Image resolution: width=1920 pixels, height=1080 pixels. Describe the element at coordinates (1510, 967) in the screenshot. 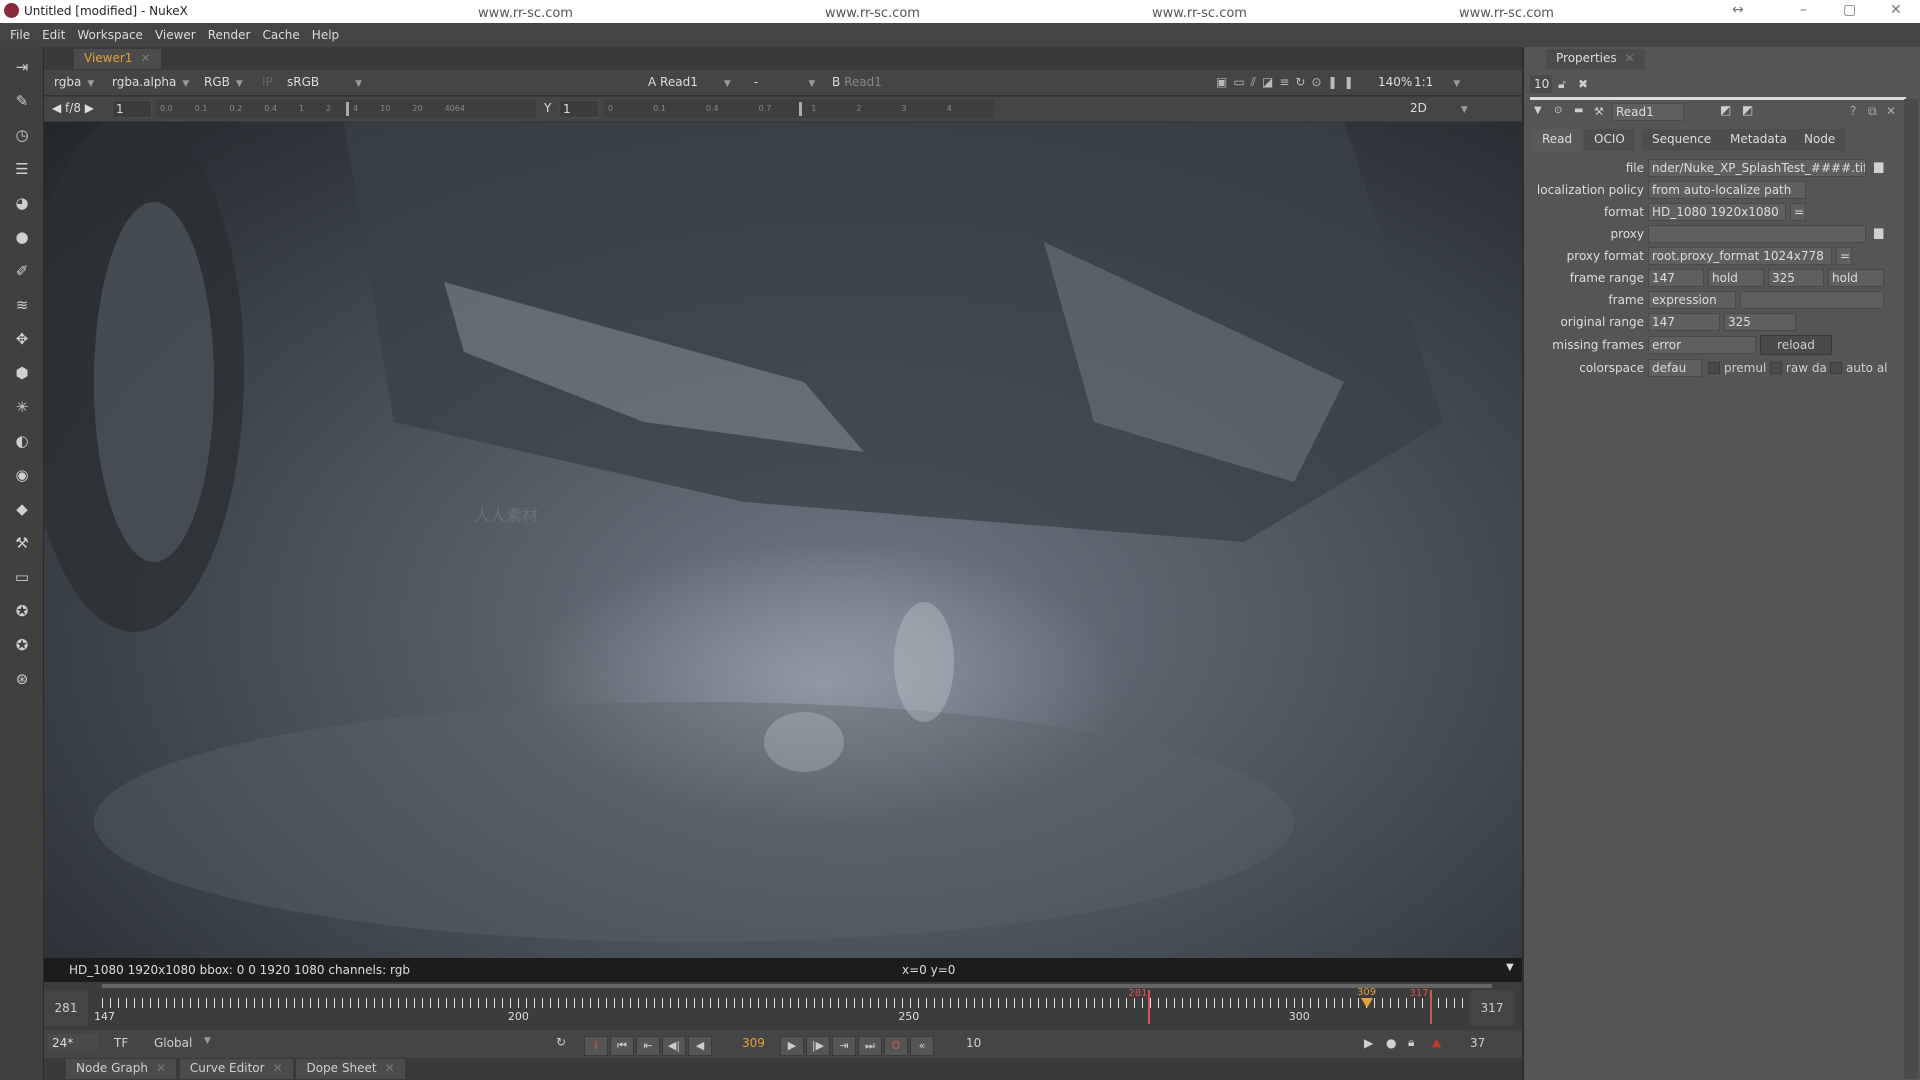

I see `expand-icon: ▼` at that location.